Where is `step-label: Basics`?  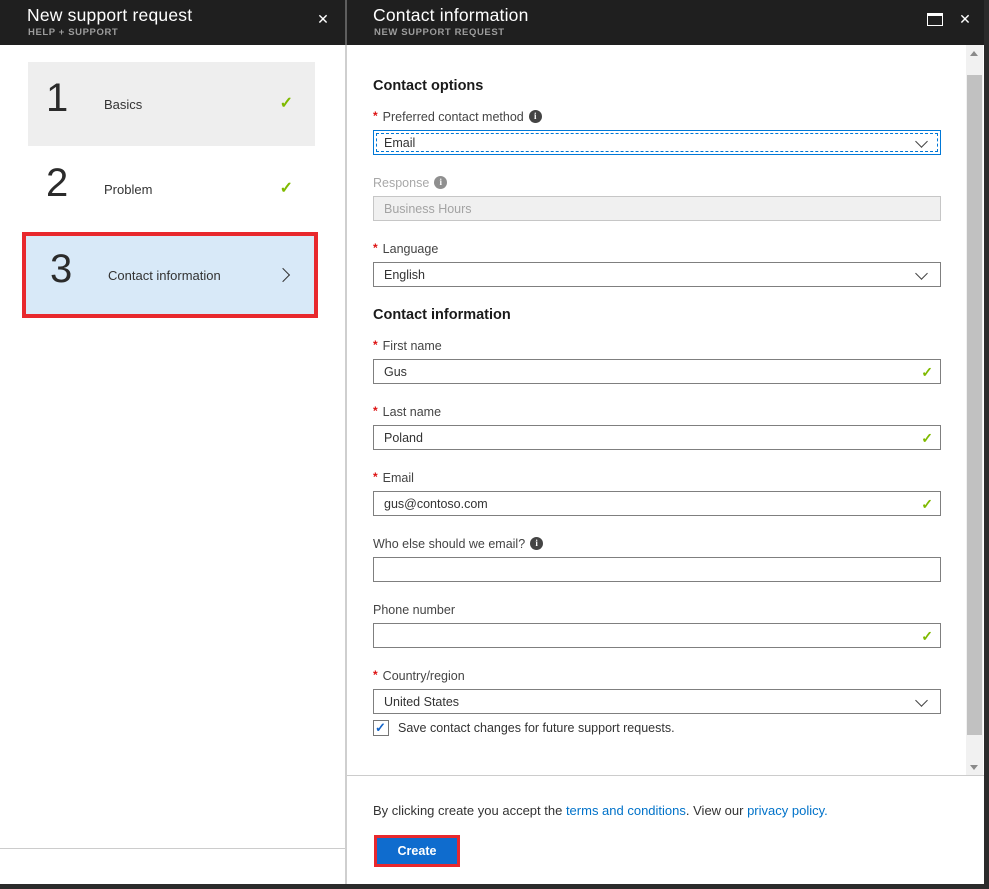
step-label: Basics is located at coordinates (123, 104).